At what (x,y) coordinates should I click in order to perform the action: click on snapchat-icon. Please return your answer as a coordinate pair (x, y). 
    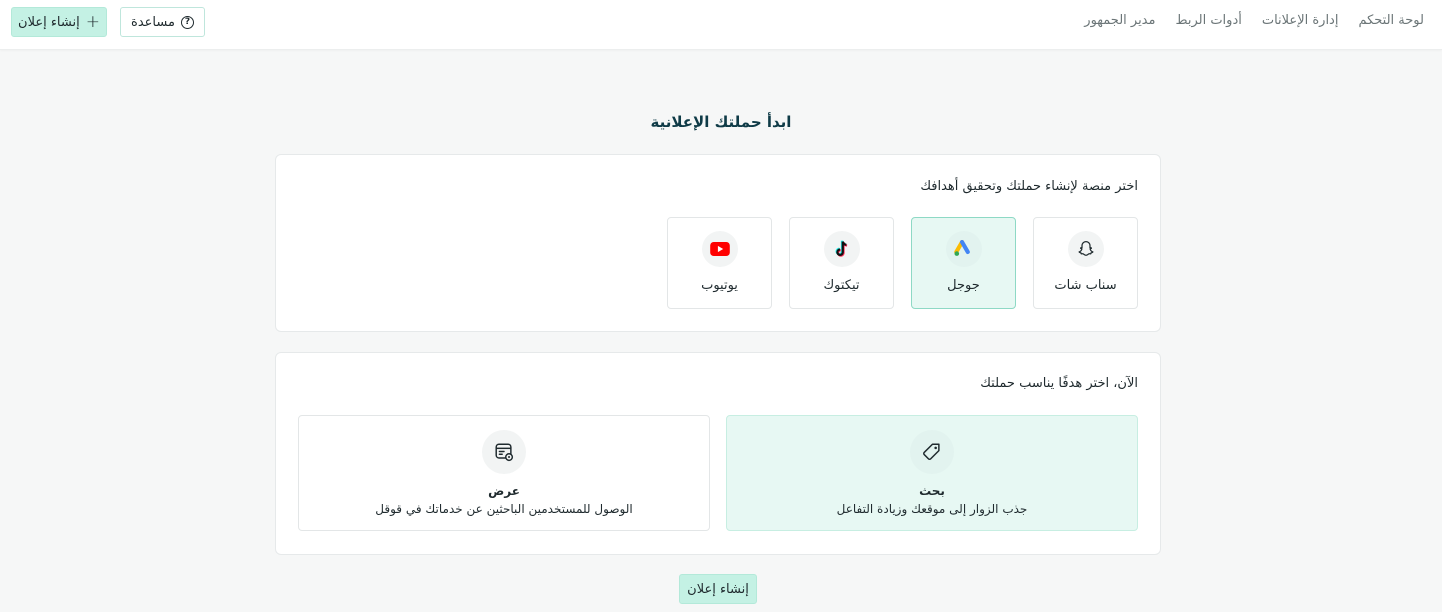
    Looking at the image, I should click on (1085, 249).